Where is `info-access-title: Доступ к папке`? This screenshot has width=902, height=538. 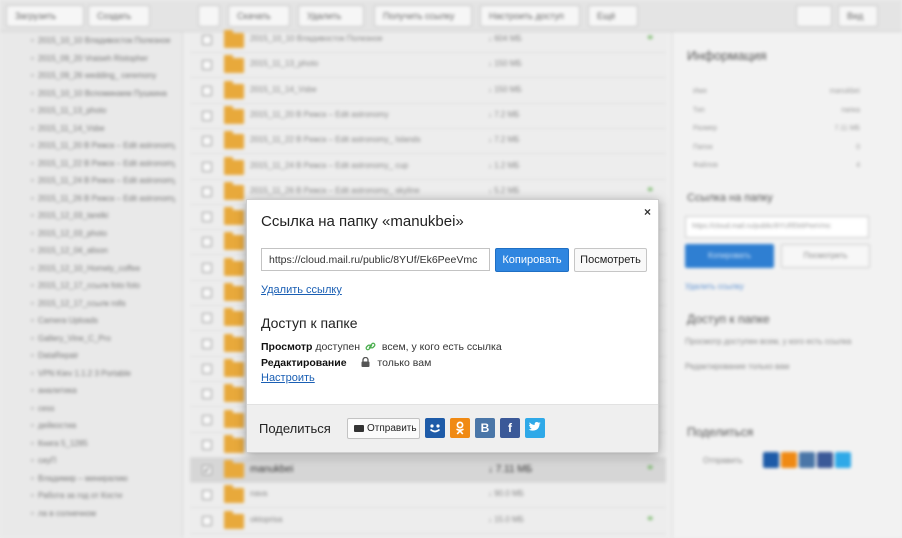 info-access-title: Доступ к папке is located at coordinates (728, 319).